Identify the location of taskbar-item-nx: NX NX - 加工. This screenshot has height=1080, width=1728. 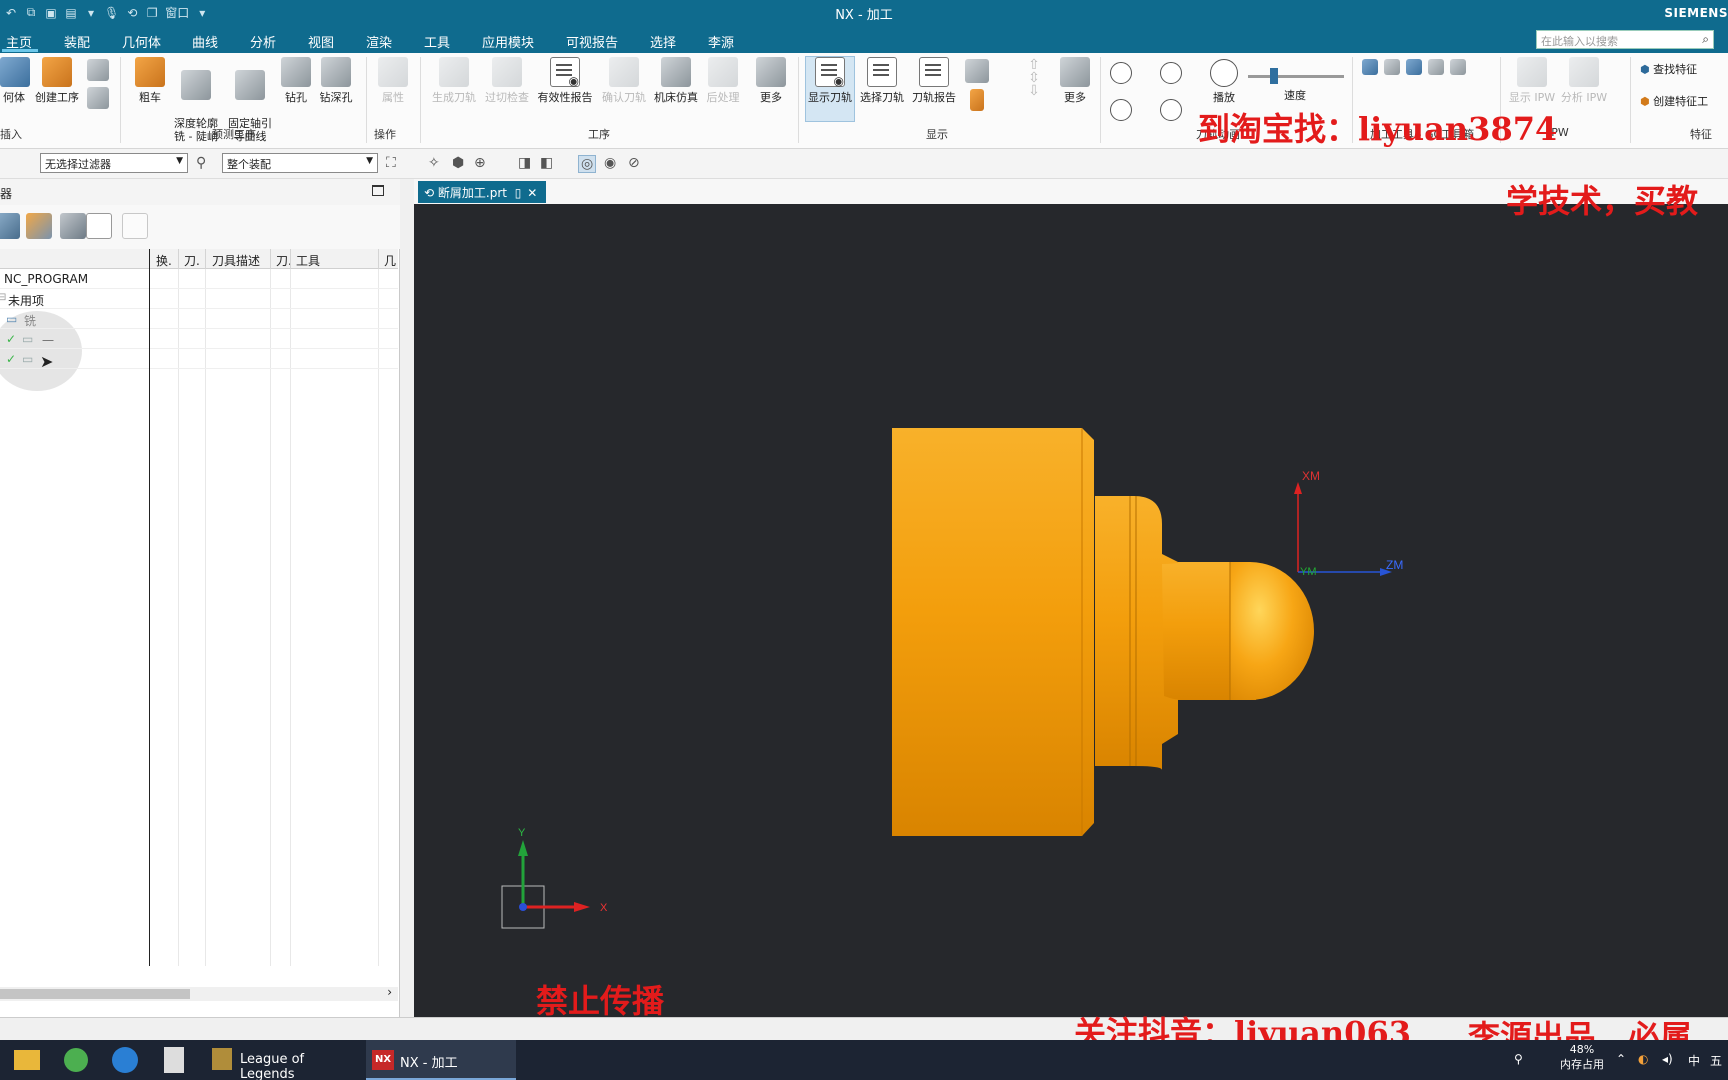
(441, 1060).